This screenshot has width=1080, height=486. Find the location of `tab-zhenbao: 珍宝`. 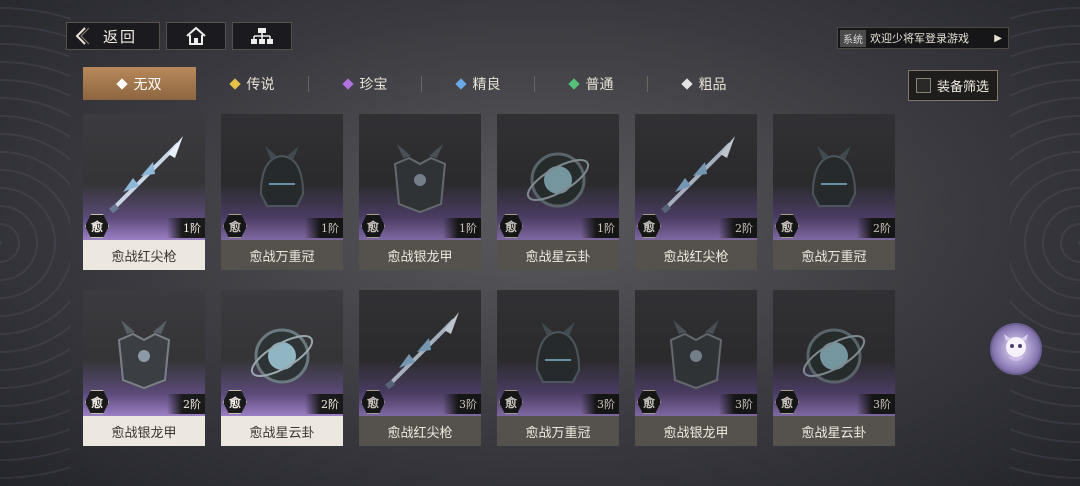

tab-zhenbao: 珍宝 is located at coordinates (365, 83).